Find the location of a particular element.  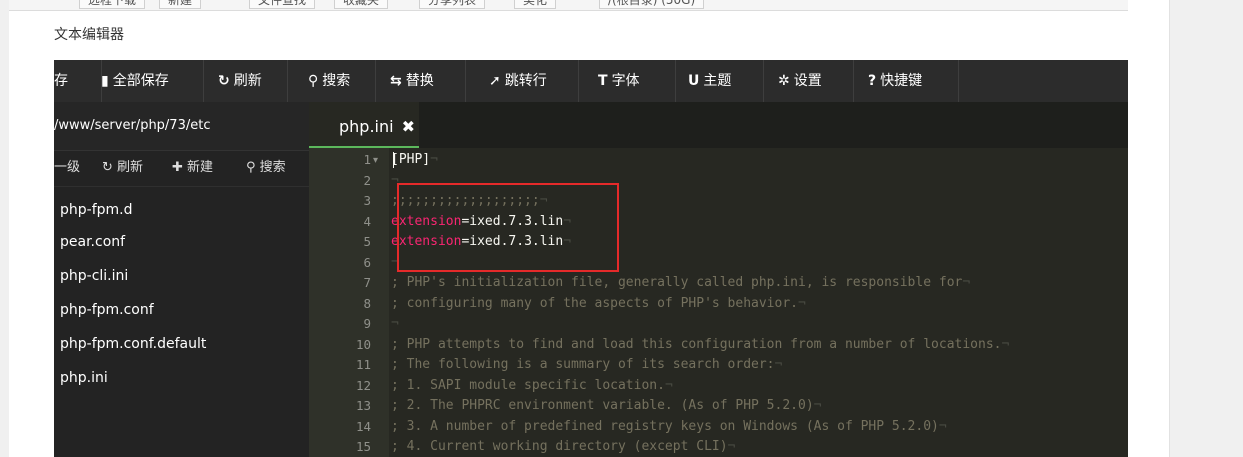

tab-root-dir: /(根目录) (50G) is located at coordinates (652, 4).